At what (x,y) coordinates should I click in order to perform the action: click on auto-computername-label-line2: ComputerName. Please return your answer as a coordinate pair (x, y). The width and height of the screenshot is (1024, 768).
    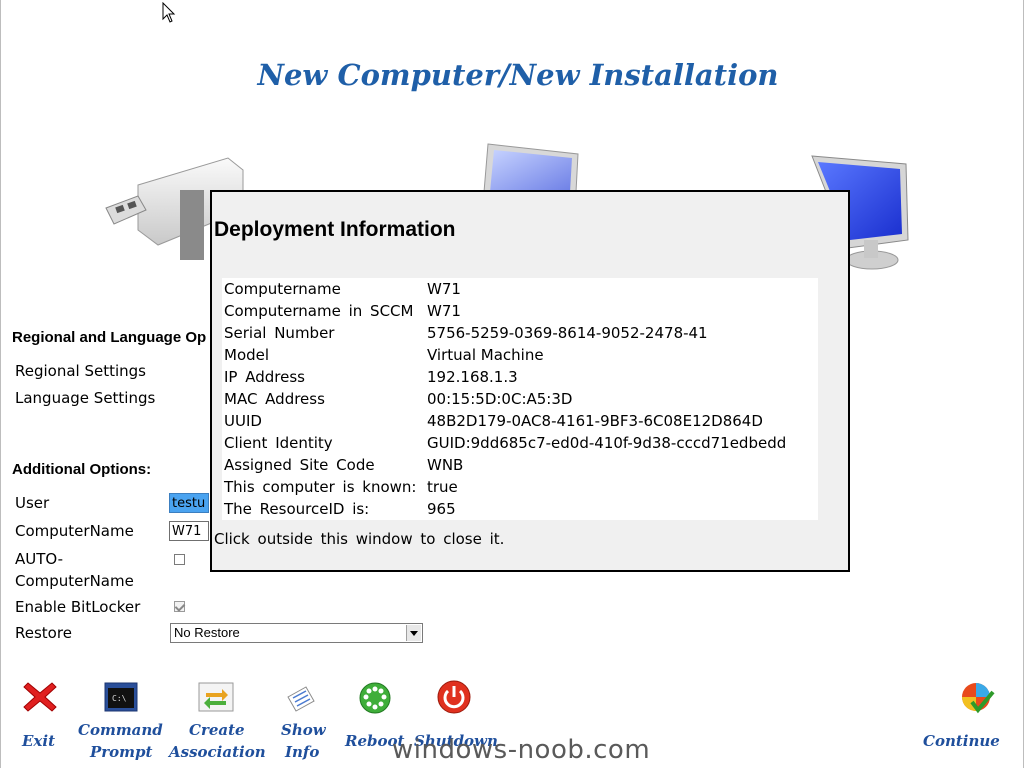
    Looking at the image, I should click on (74, 581).